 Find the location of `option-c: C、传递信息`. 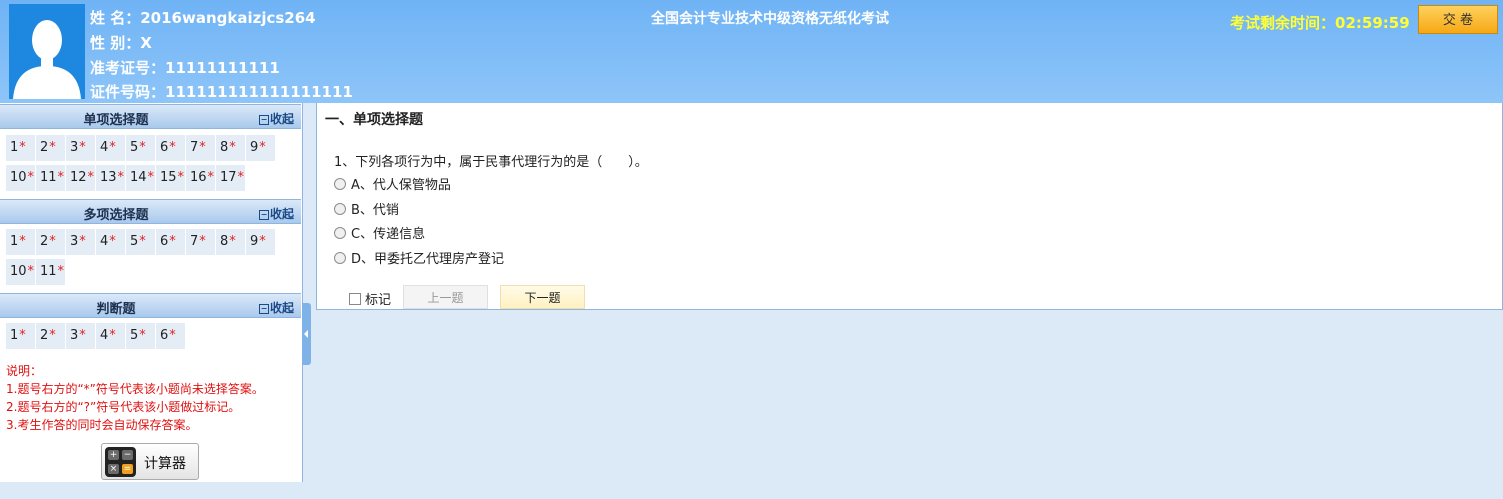

option-c: C、传递信息 is located at coordinates (379, 232).